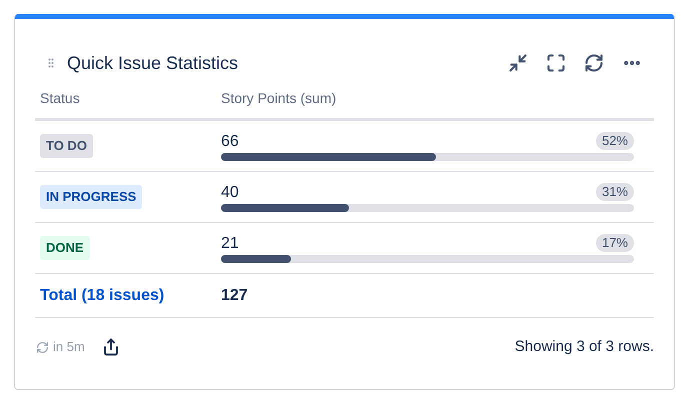 The width and height of the screenshot is (687, 401). What do you see at coordinates (230, 192) in the screenshot?
I see `story-points-value: 40` at bounding box center [230, 192].